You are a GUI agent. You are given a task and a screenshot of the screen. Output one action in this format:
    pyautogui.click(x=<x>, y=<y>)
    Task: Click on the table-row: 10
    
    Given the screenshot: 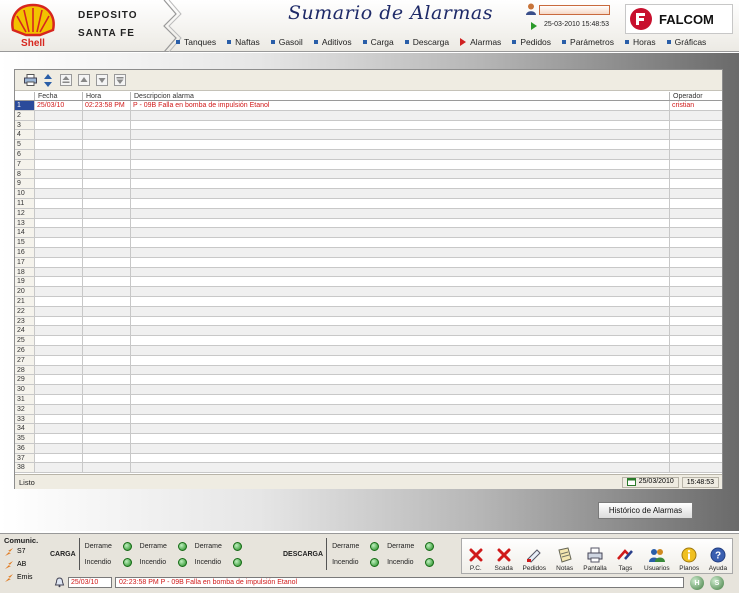 What is the action you would take?
    pyautogui.click(x=368, y=194)
    